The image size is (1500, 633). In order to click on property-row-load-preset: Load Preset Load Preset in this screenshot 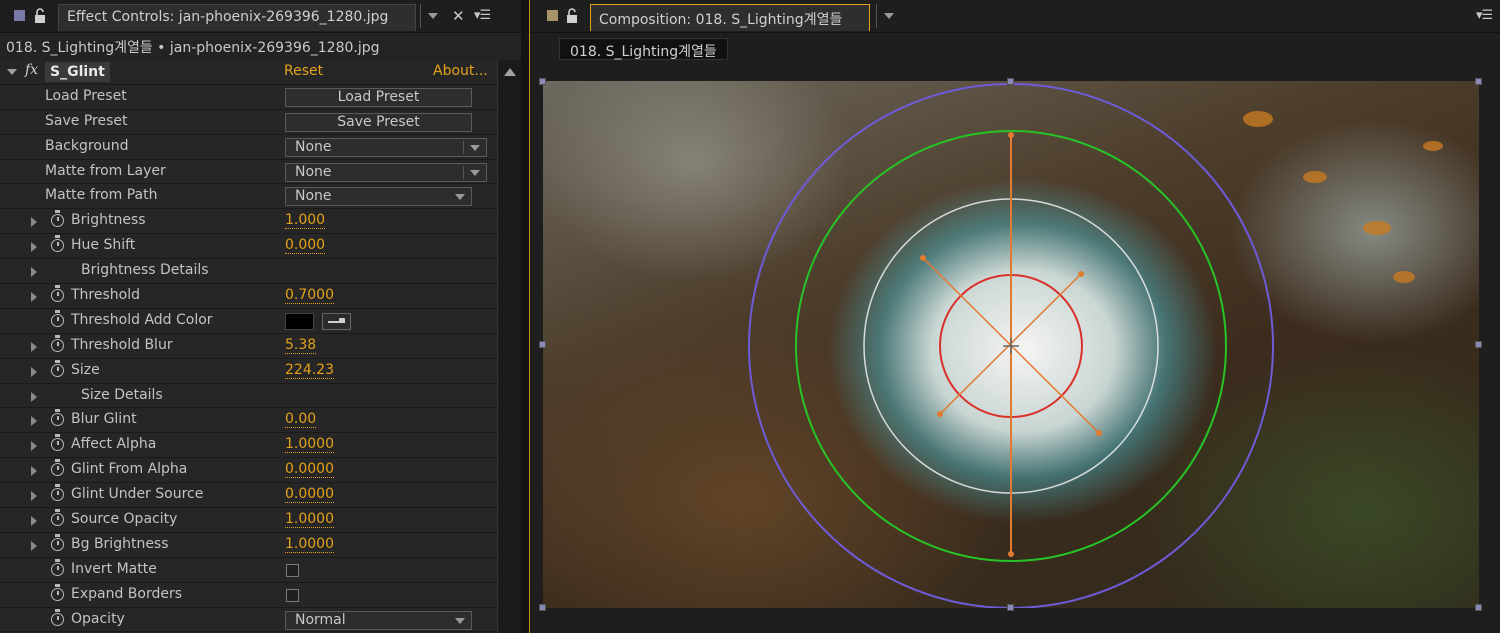, I will do `click(248, 97)`.